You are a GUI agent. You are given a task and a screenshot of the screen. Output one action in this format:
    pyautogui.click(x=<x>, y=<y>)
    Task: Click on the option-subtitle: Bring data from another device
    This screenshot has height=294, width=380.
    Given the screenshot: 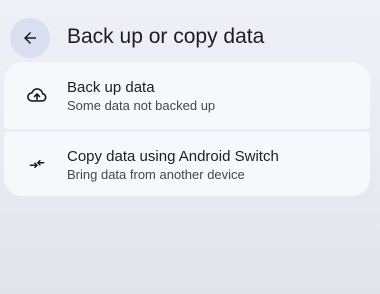 What is the action you would take?
    pyautogui.click(x=156, y=174)
    